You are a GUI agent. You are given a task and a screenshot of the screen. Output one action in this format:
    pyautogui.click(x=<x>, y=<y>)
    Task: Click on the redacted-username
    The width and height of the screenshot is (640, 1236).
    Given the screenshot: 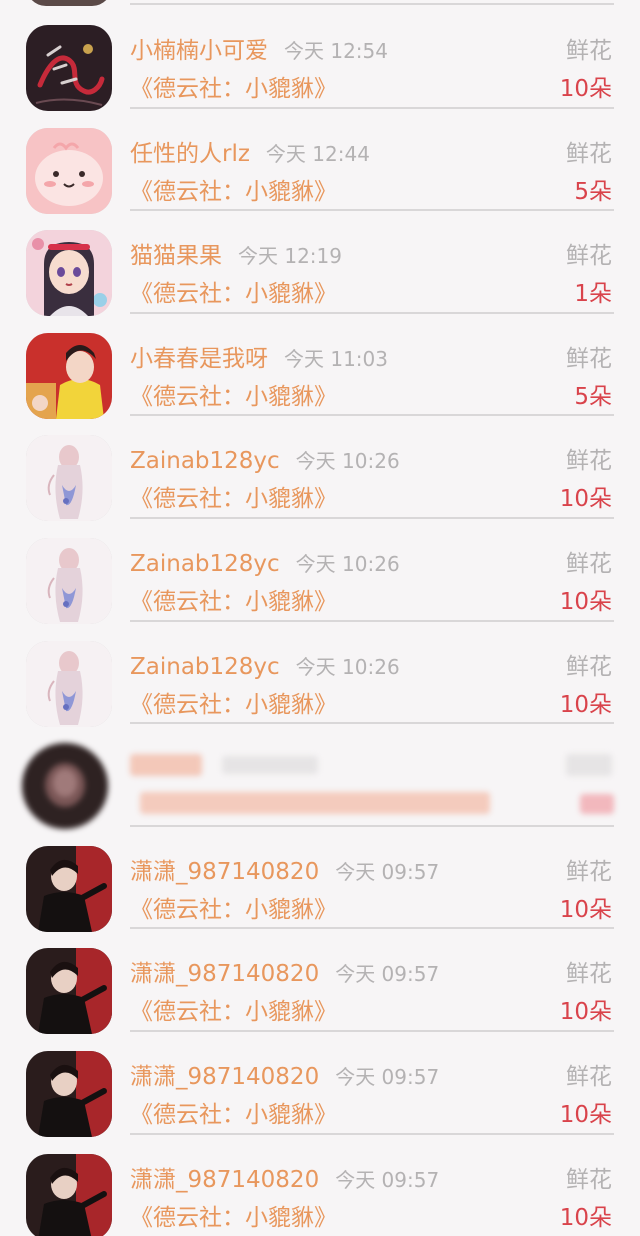 What is the action you would take?
    pyautogui.click(x=166, y=765)
    